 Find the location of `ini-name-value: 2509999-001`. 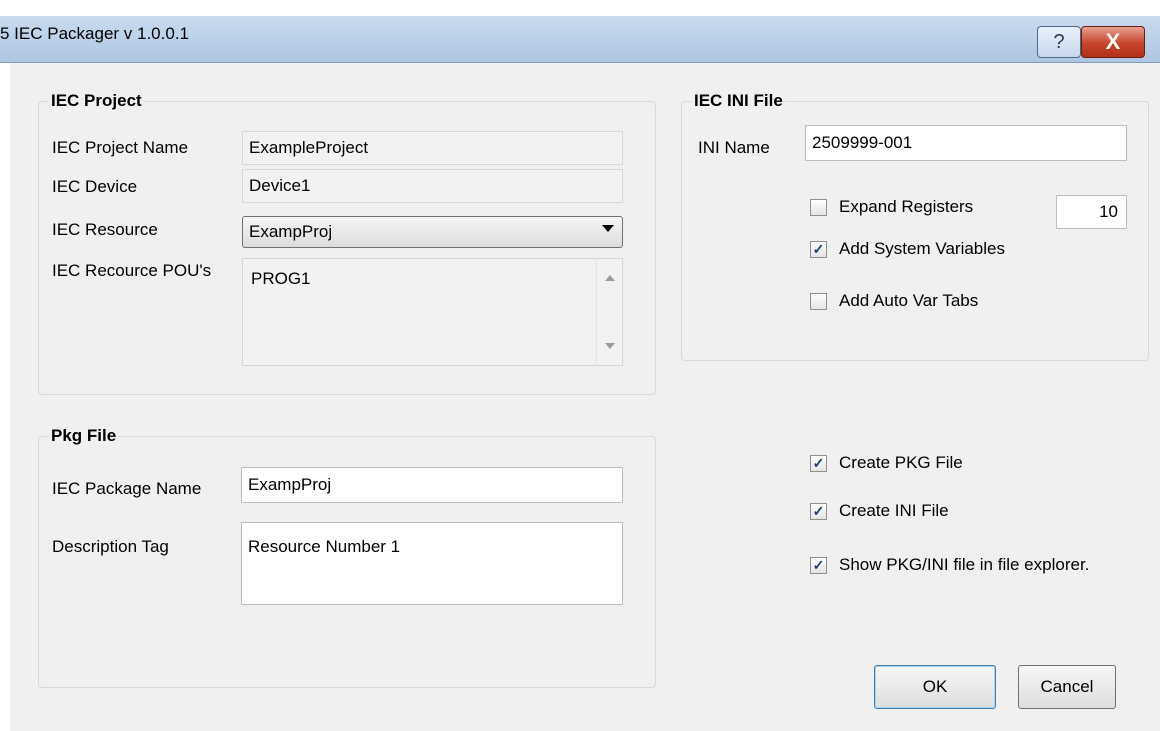

ini-name-value: 2509999-001 is located at coordinates (862, 142).